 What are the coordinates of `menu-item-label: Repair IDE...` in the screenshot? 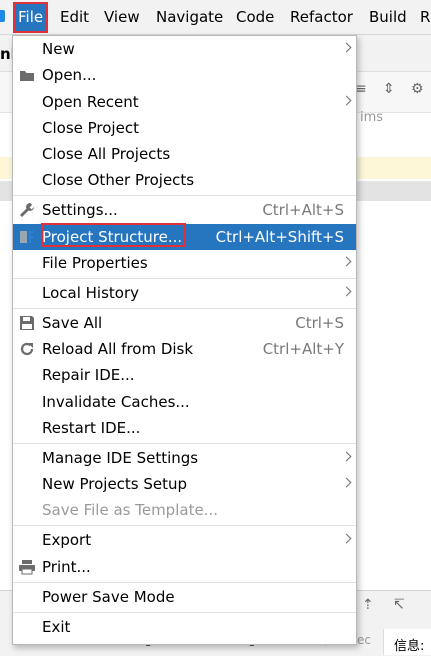 It's located at (88, 375).